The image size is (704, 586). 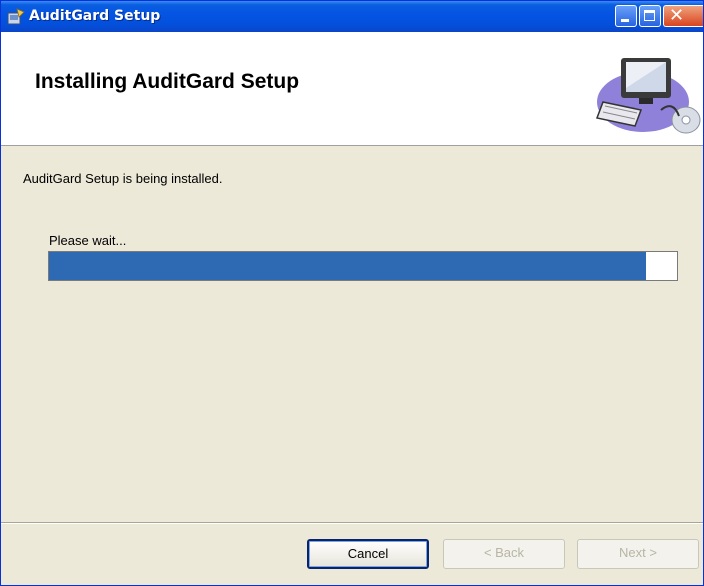 I want to click on maximize-button, so click(x=650, y=16).